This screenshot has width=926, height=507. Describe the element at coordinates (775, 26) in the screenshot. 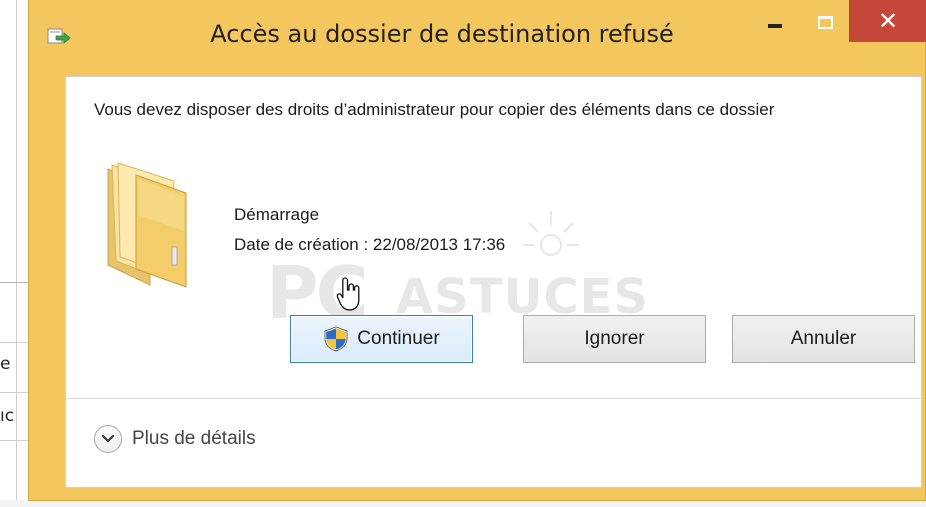

I see `minimize-icon` at that location.